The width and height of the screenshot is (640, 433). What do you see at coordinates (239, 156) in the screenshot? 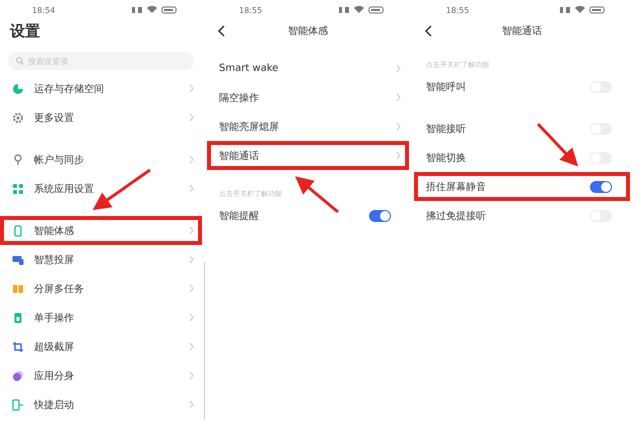
I see `setting-label: 智能通话` at bounding box center [239, 156].